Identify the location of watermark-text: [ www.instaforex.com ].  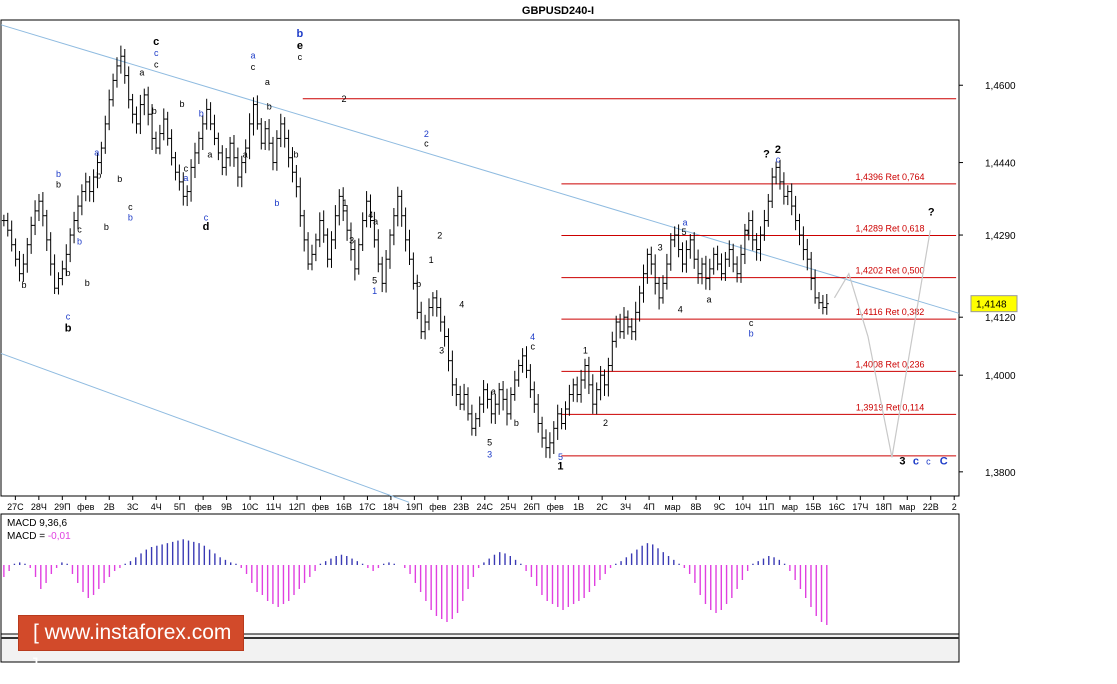
(132, 649).